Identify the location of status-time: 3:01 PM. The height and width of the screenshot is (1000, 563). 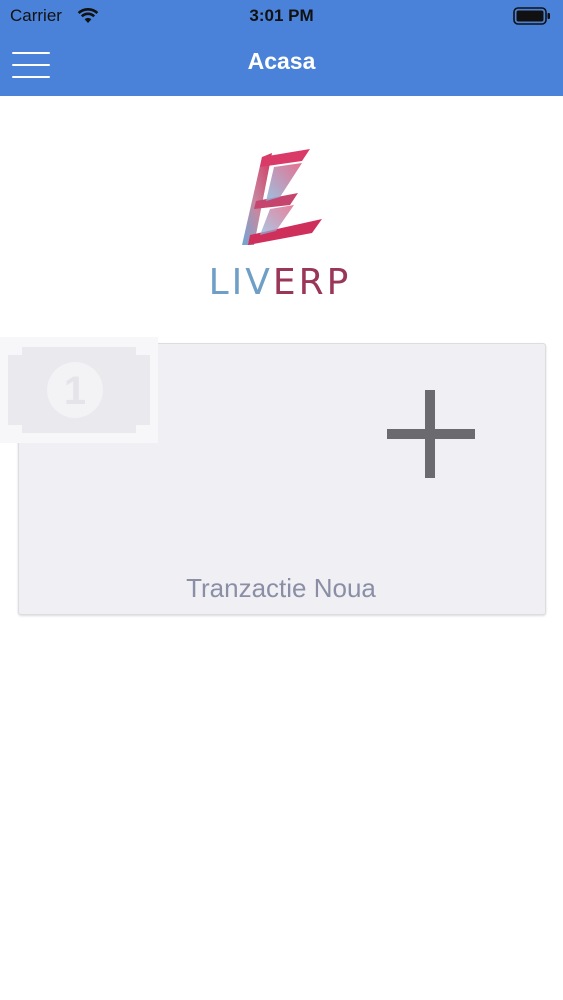
(281, 15).